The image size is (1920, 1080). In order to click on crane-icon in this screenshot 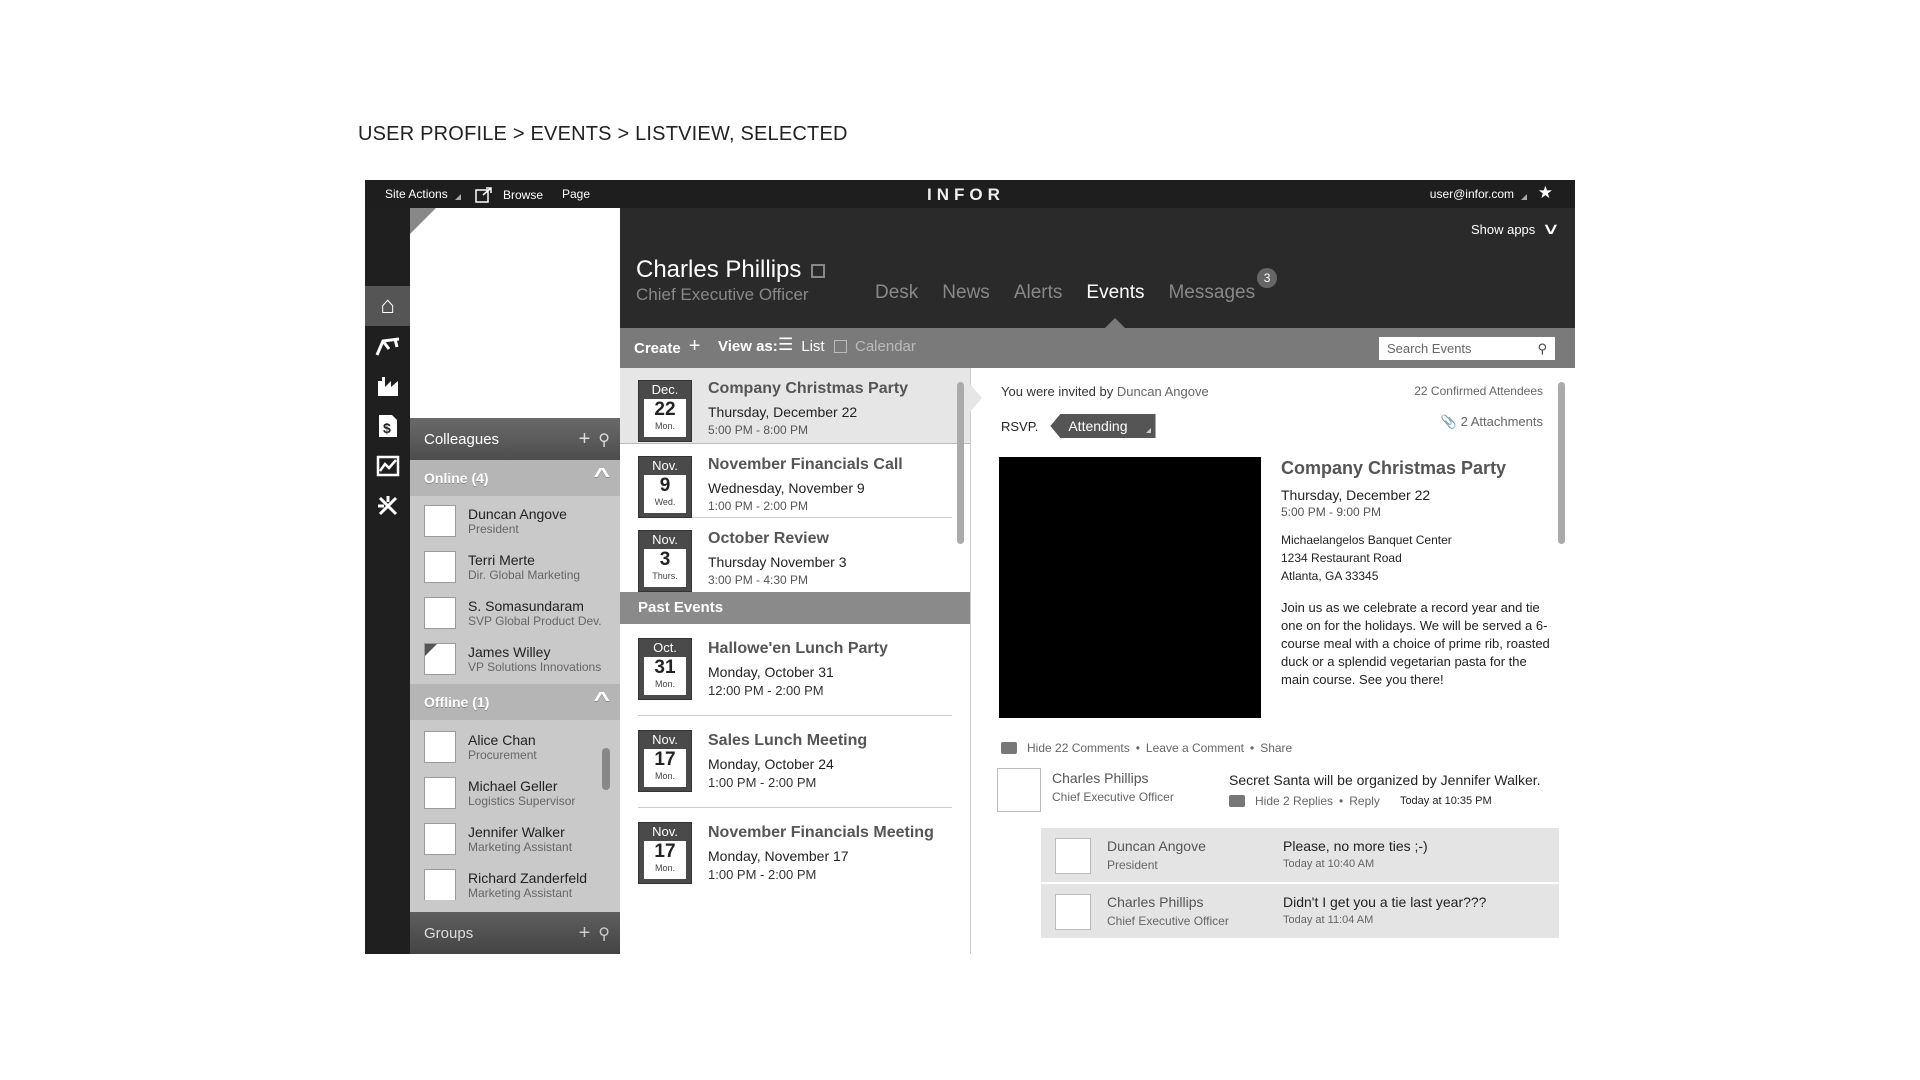, I will do `click(387, 346)`.